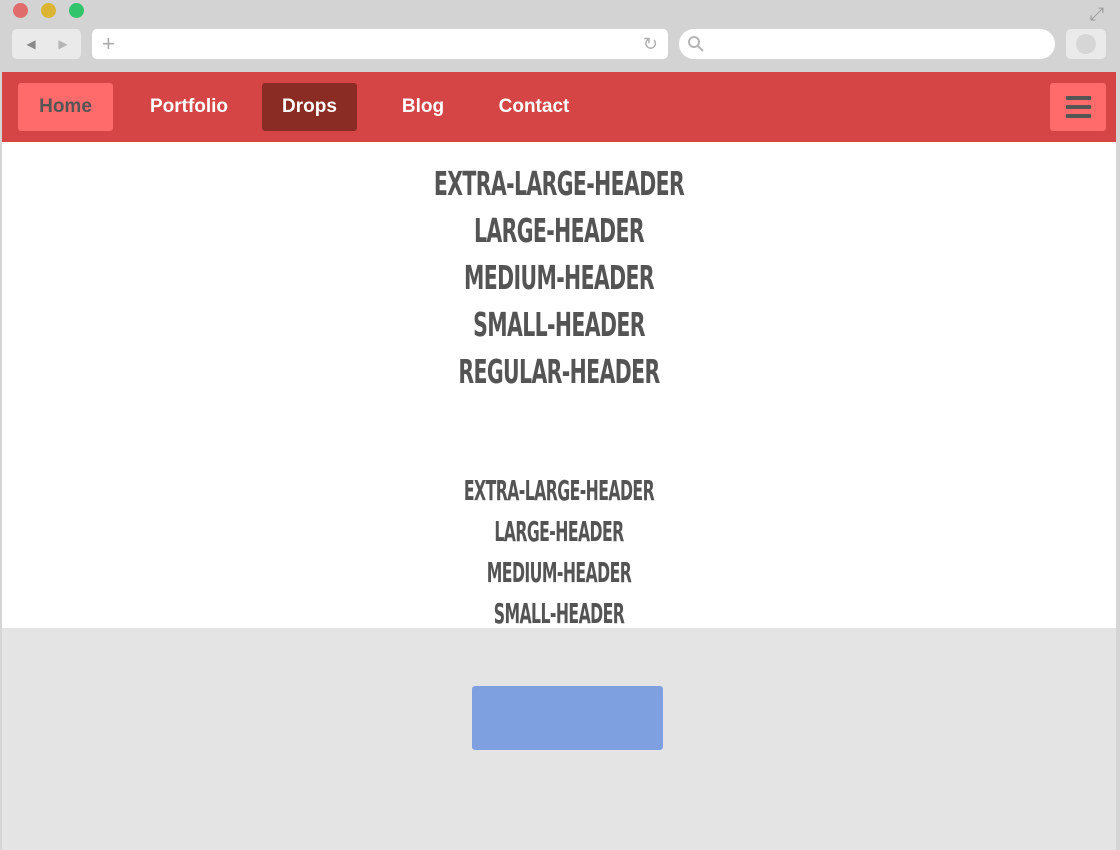 Image resolution: width=1120 pixels, height=850 pixels. I want to click on nav-portfolio: Portfolio, so click(189, 107).